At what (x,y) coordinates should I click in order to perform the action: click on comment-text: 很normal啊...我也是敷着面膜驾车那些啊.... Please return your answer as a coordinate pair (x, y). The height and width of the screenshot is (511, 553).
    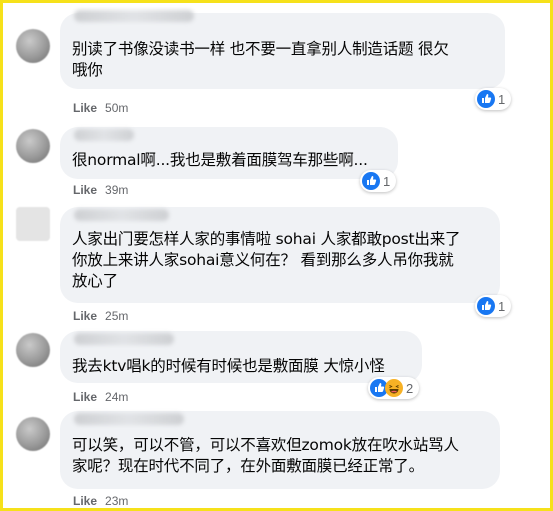
    Looking at the image, I should click on (220, 160).